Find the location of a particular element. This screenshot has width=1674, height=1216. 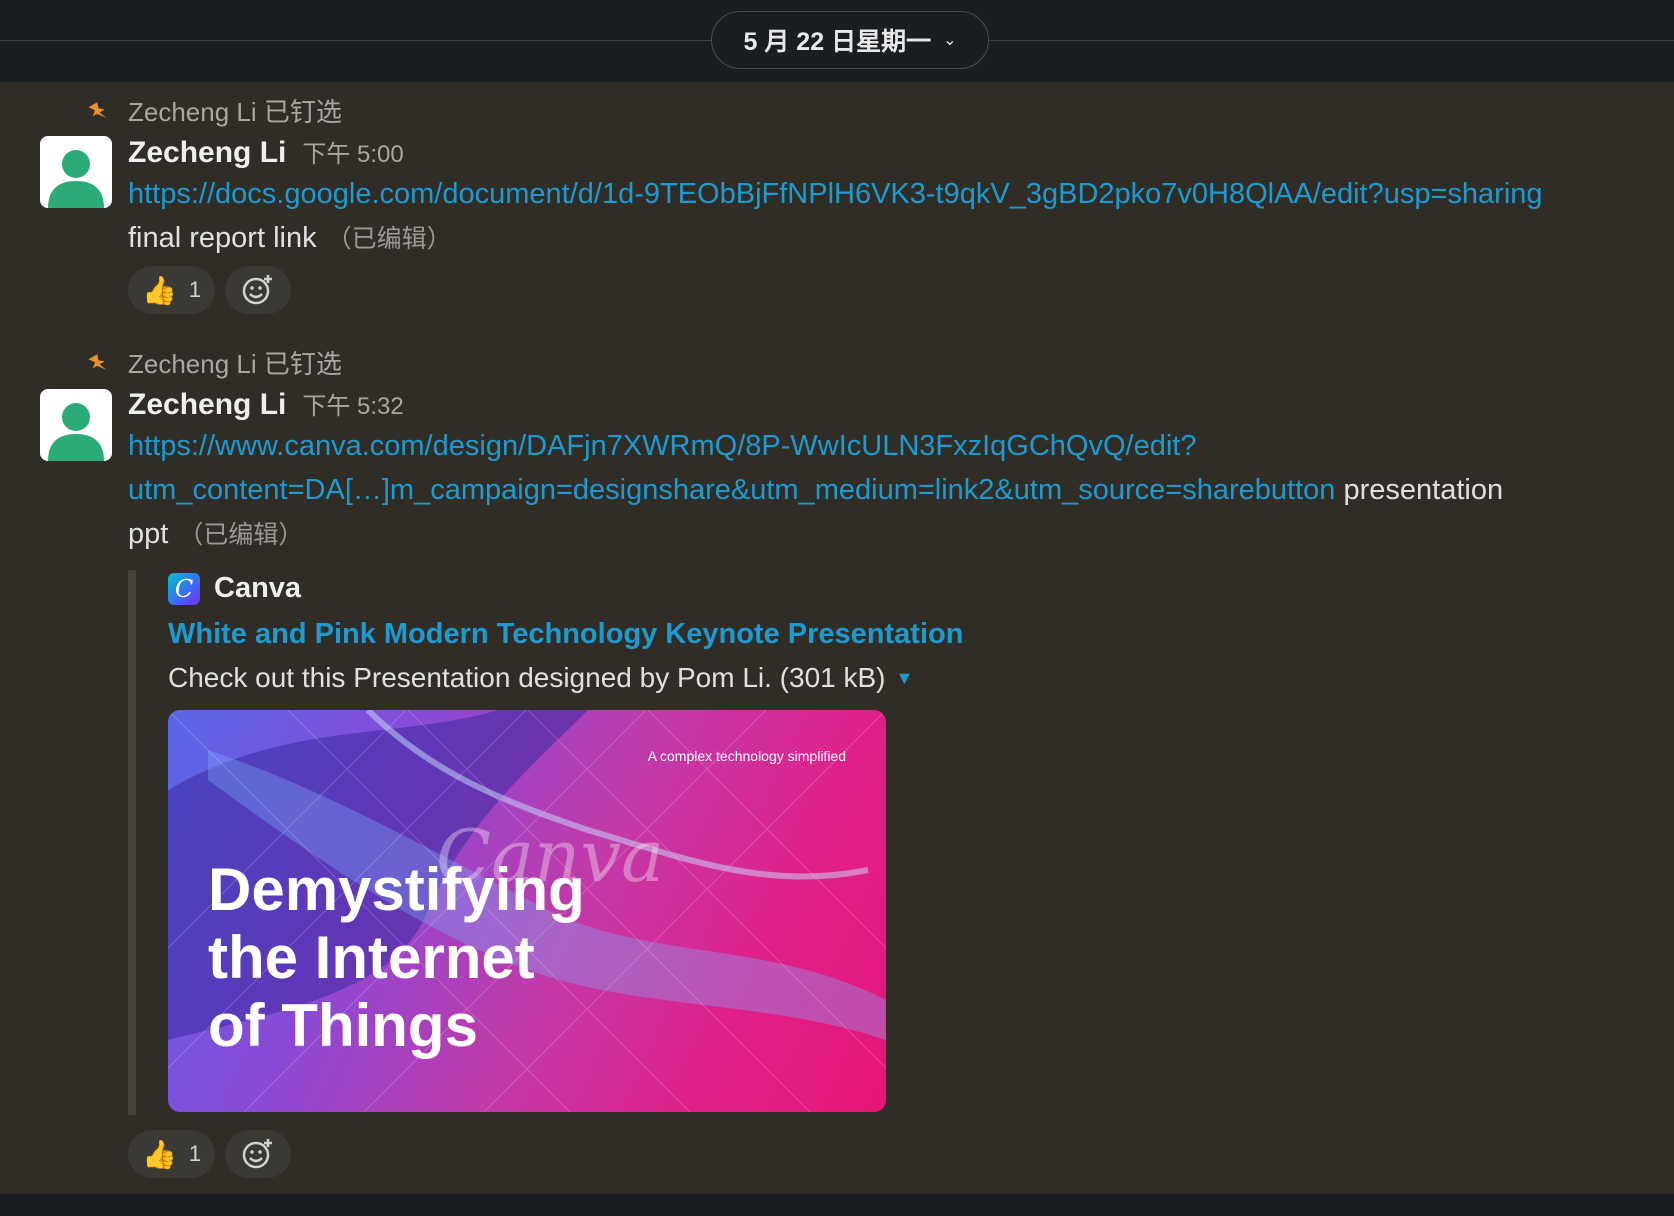

message-line: ppt （已编辑） is located at coordinates (215, 534).